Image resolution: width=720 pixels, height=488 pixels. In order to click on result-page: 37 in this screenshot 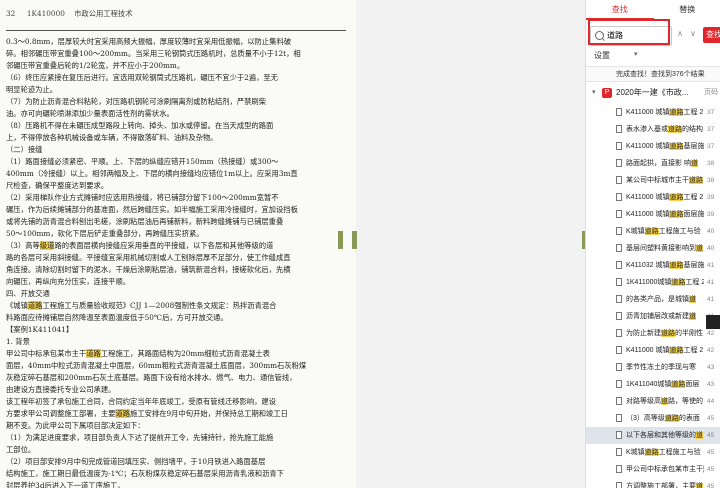, I will do `click(711, 112)`.